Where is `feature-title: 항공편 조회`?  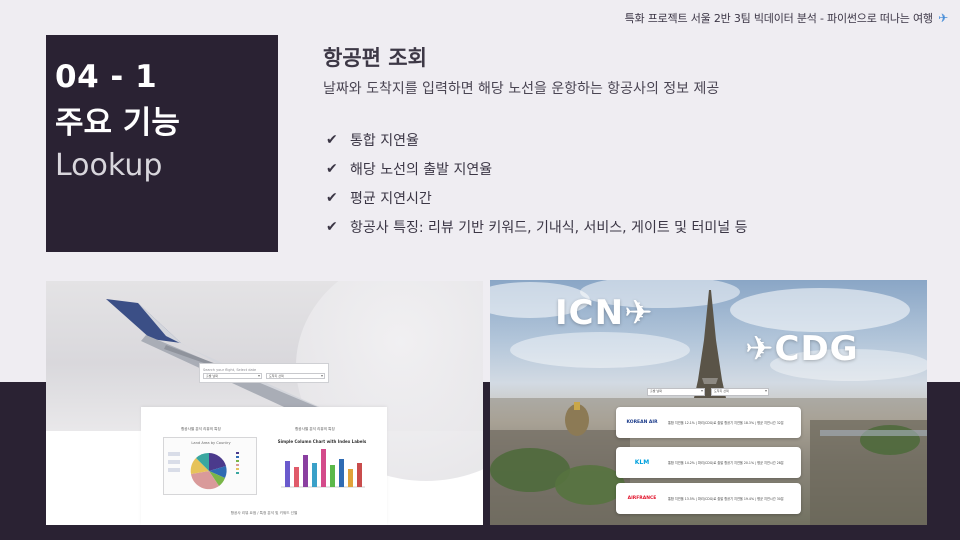 feature-title: 항공편 조회 is located at coordinates (375, 58).